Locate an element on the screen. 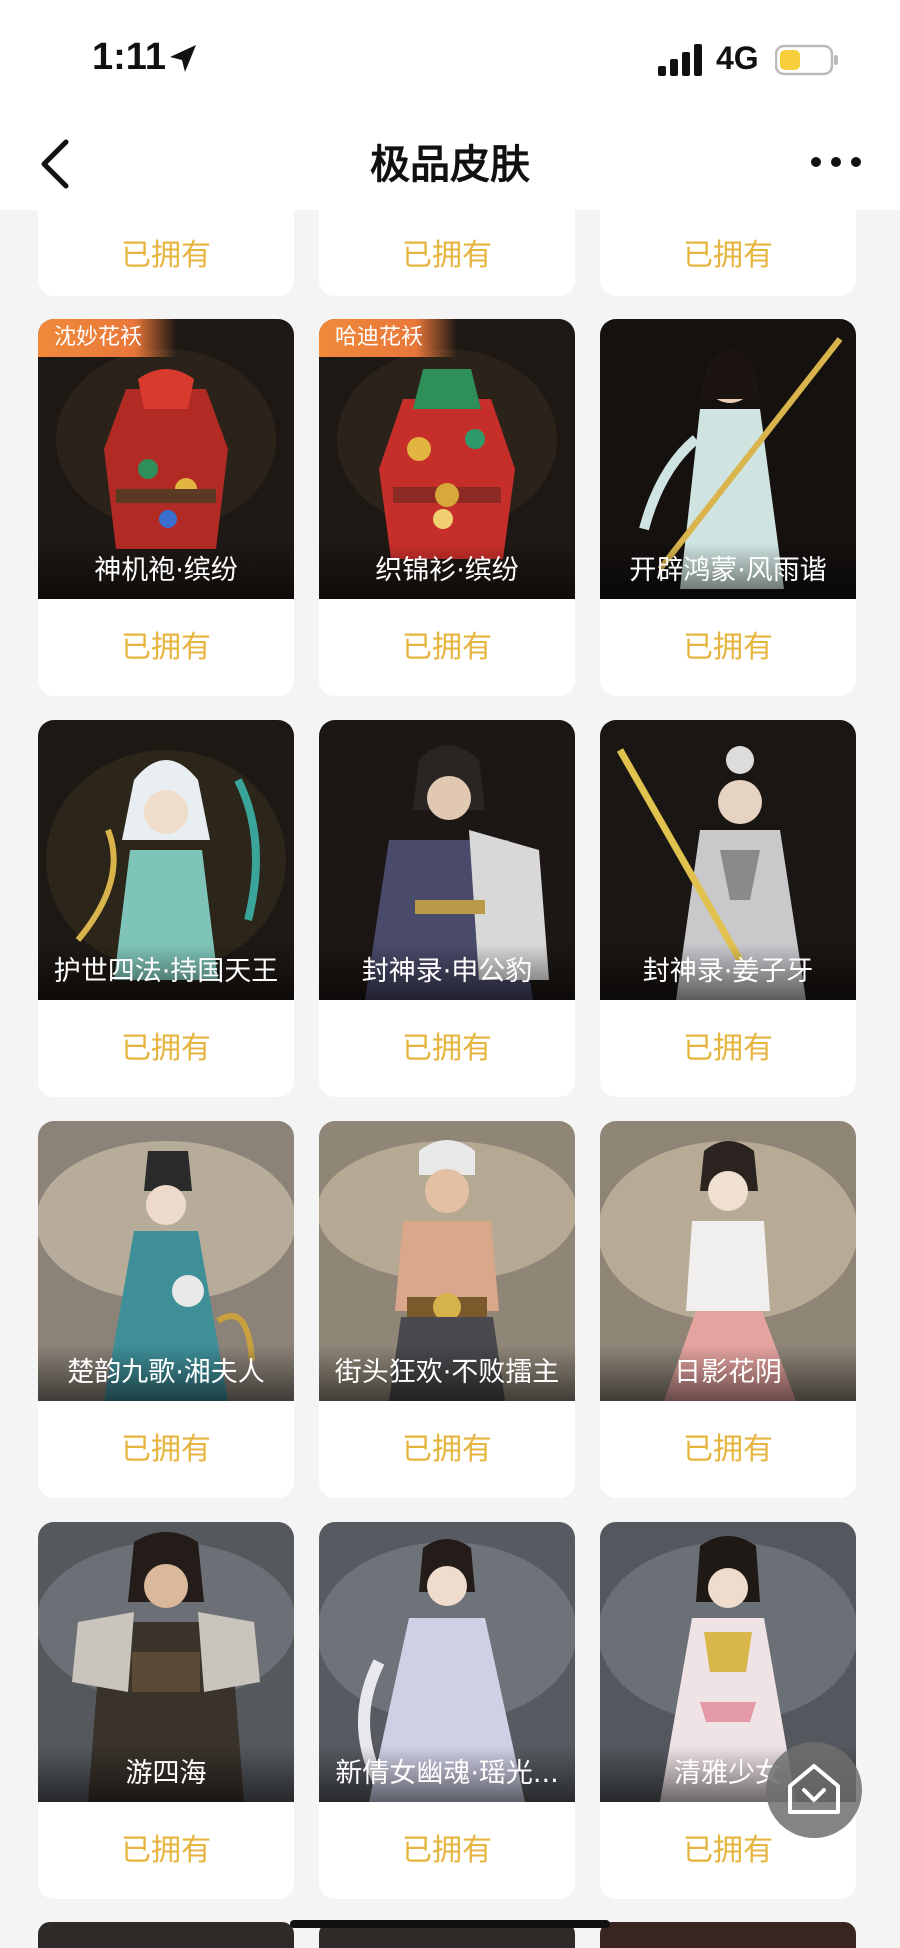 This screenshot has width=900, height=1948. skin-image: 护世四法·持国天王 is located at coordinates (166, 860).